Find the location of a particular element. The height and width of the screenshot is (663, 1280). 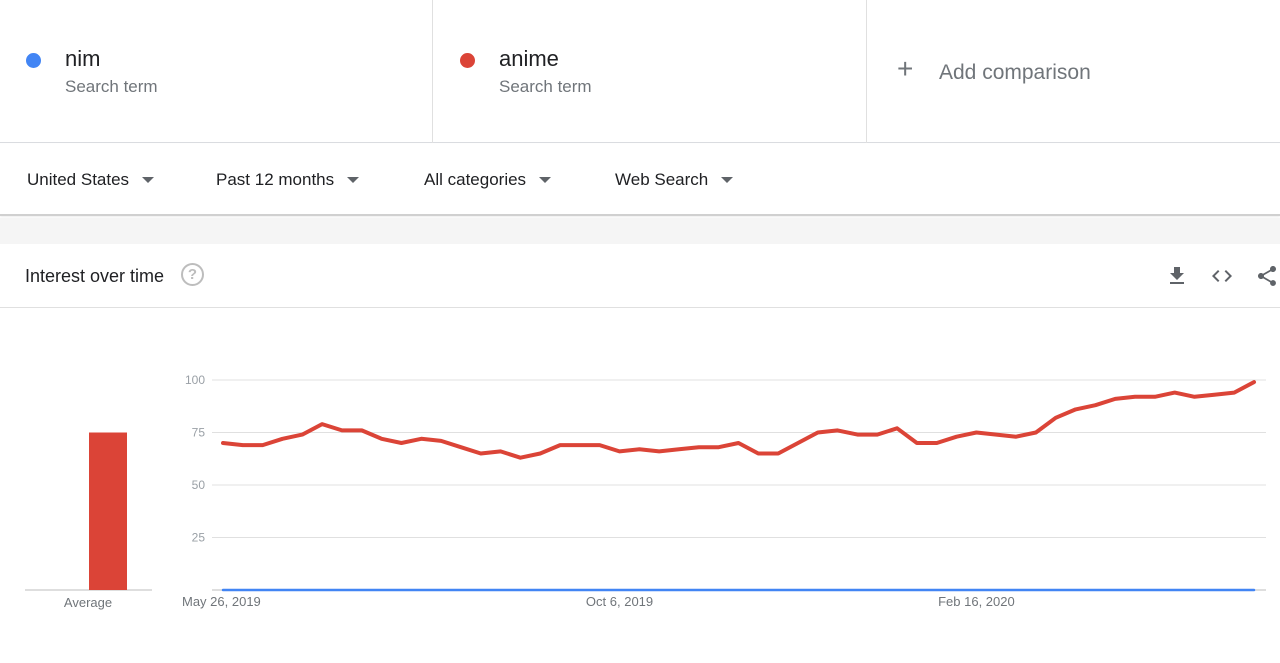

download-icon is located at coordinates (1177, 276).